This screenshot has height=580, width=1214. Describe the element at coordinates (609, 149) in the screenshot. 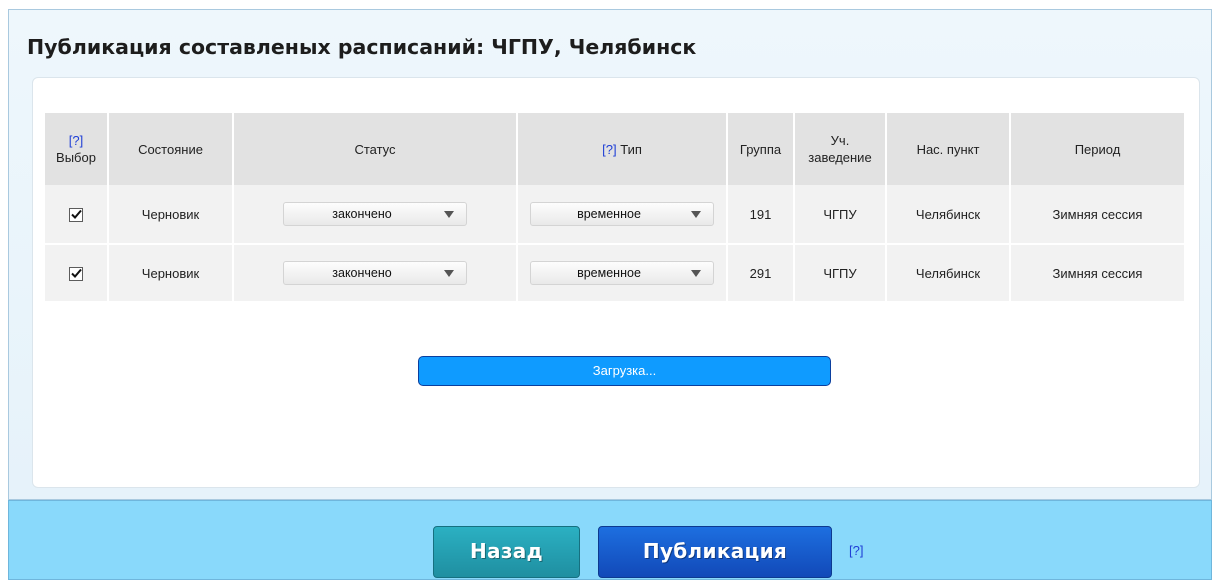

I see `type-help-link: [?]` at that location.